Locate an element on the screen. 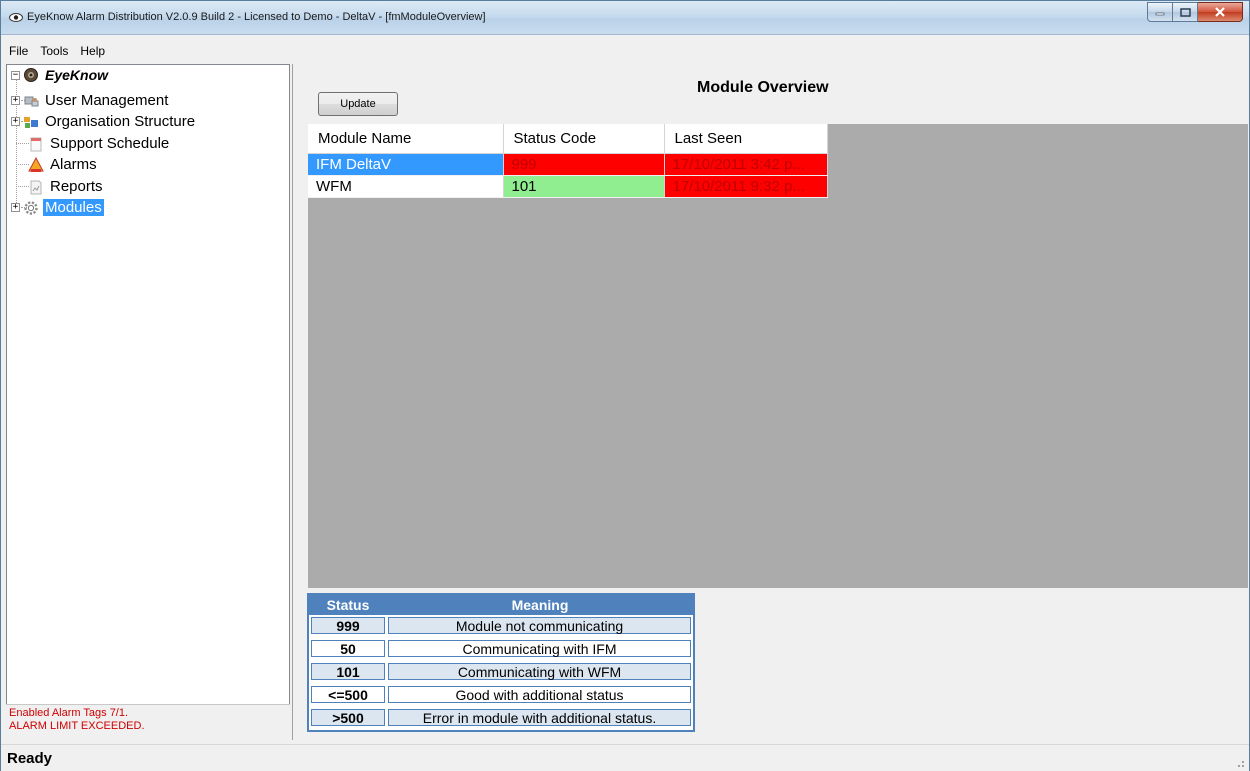 The width and height of the screenshot is (1250, 771). collapse-icon: − is located at coordinates (15, 75).